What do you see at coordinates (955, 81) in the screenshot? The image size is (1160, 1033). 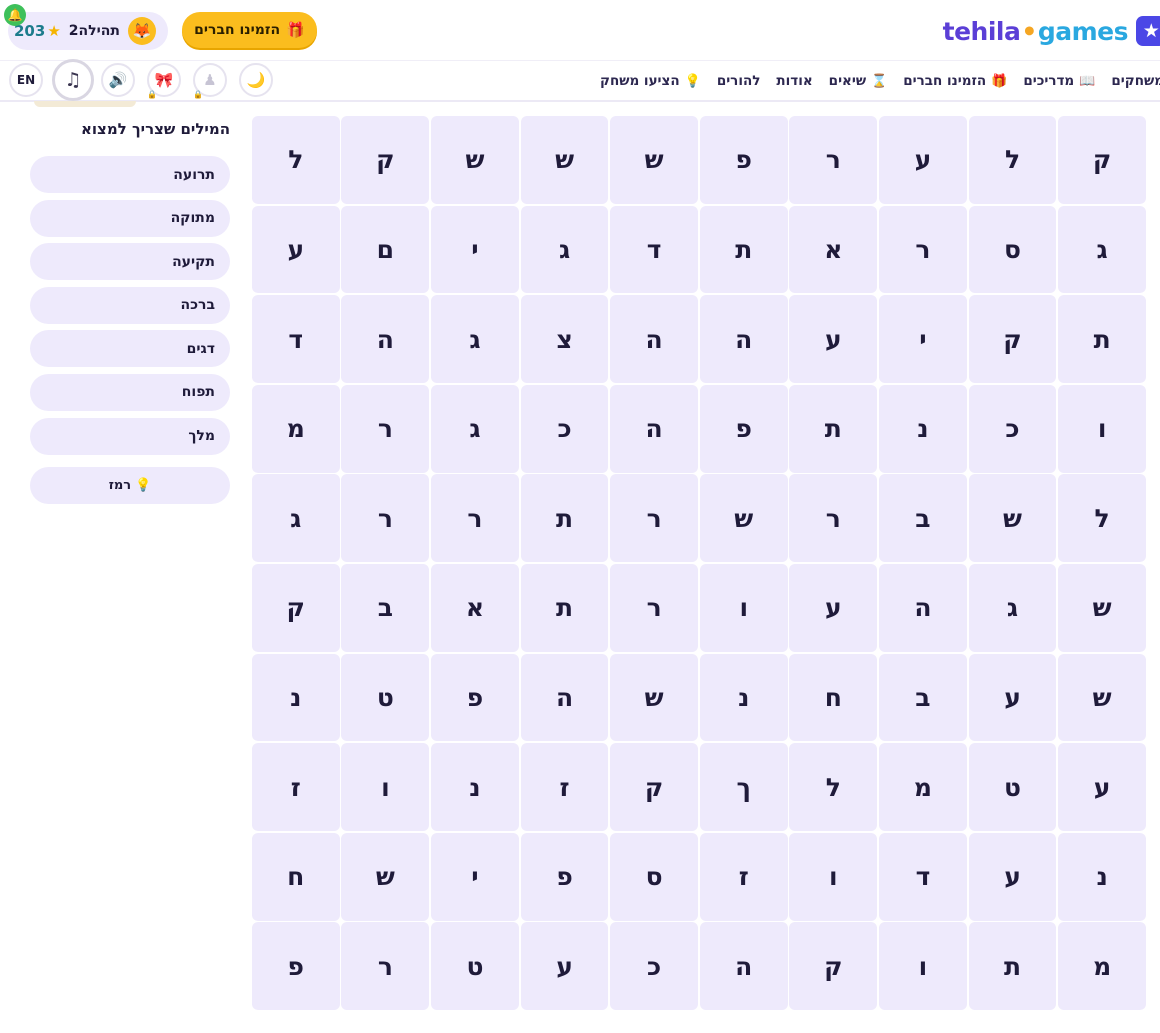 I see `nav-item-invite: 🎁 הזמינו חברים` at bounding box center [955, 81].